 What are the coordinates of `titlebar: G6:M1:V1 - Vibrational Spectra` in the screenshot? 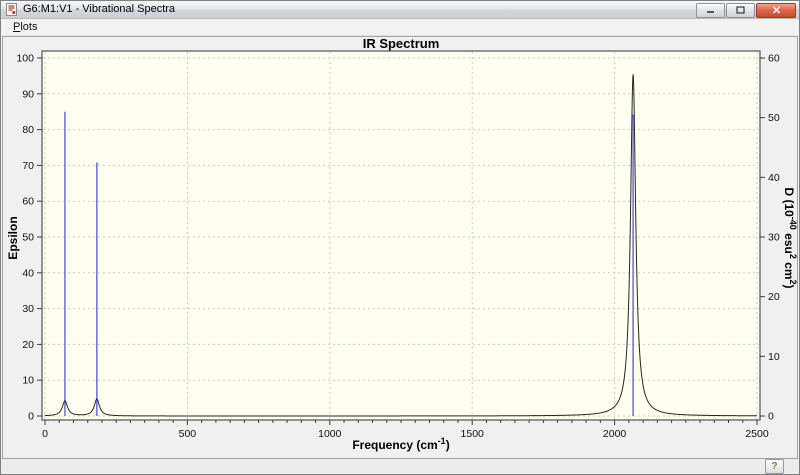 It's located at (400, 10).